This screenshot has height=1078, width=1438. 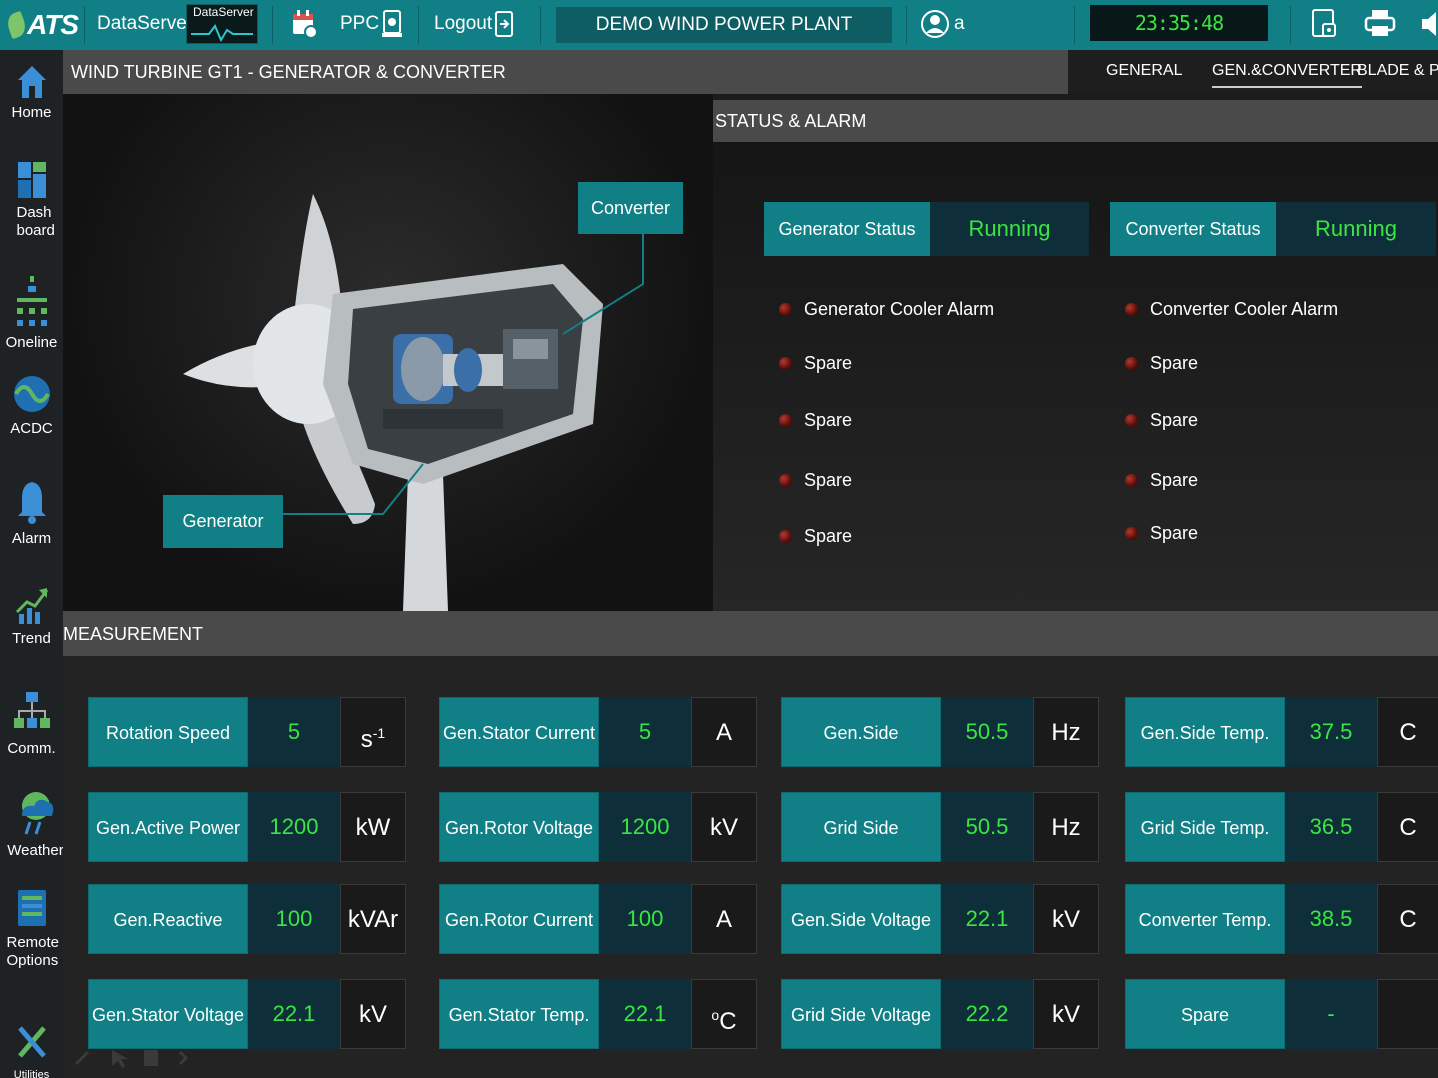 What do you see at coordinates (35, 850) in the screenshot?
I see `sidebar-item-label: Weather` at bounding box center [35, 850].